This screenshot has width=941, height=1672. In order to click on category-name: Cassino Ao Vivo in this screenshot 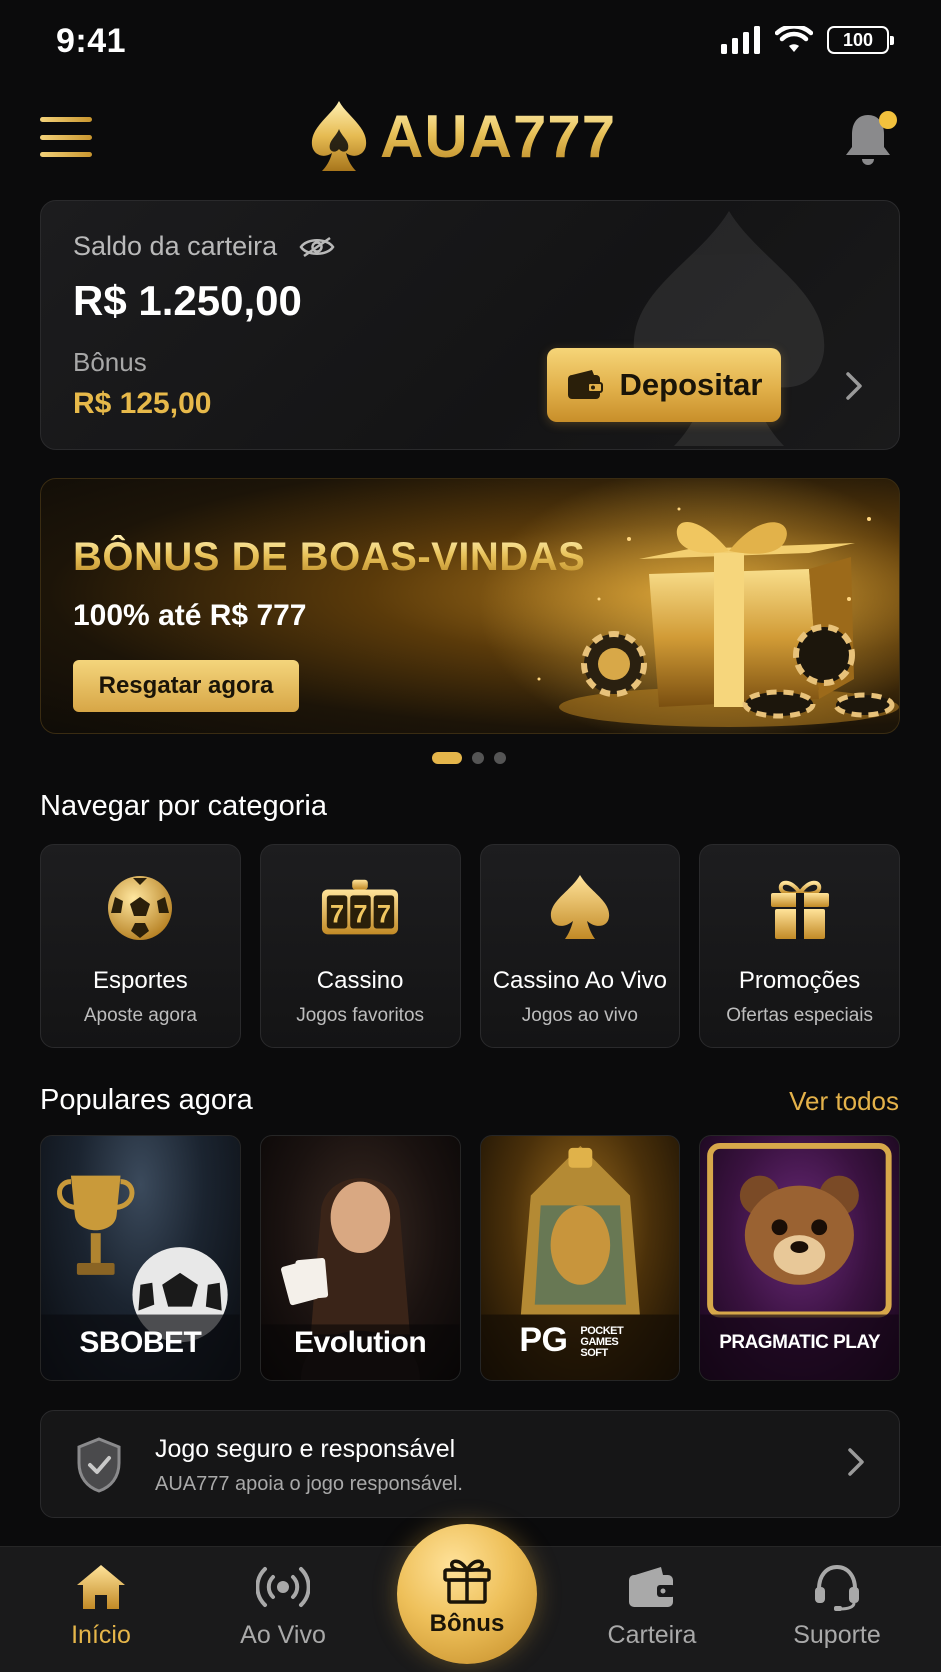, I will do `click(580, 980)`.